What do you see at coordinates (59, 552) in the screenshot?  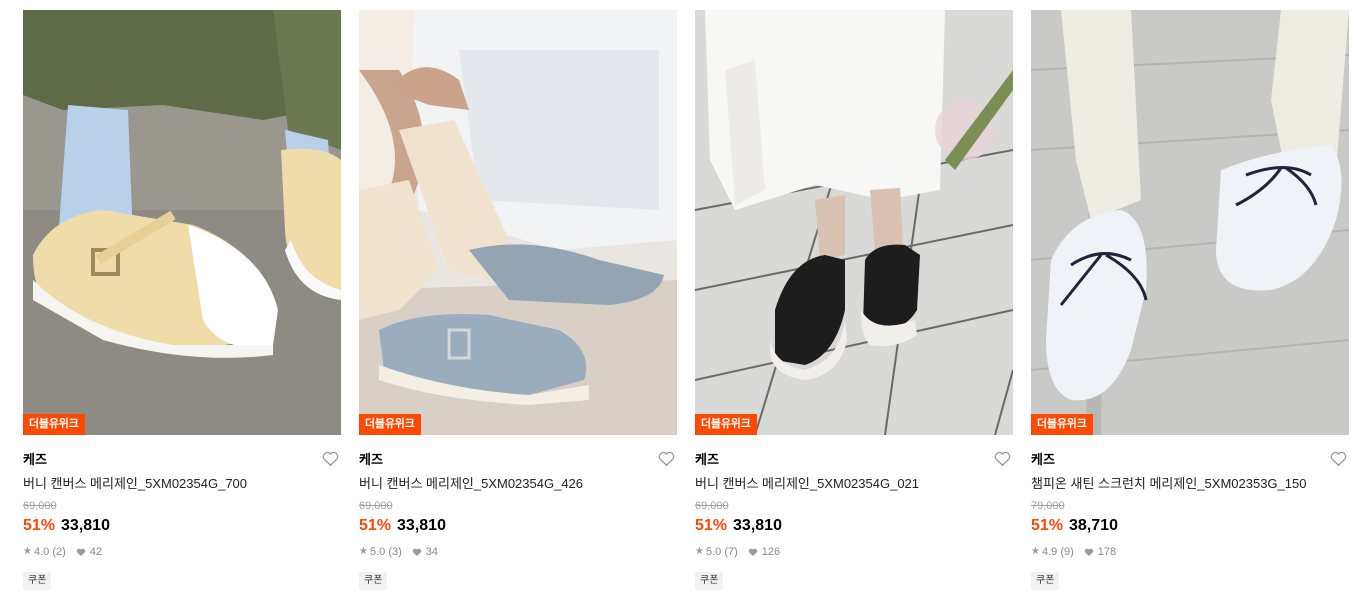 I see `review-count: (2)` at bounding box center [59, 552].